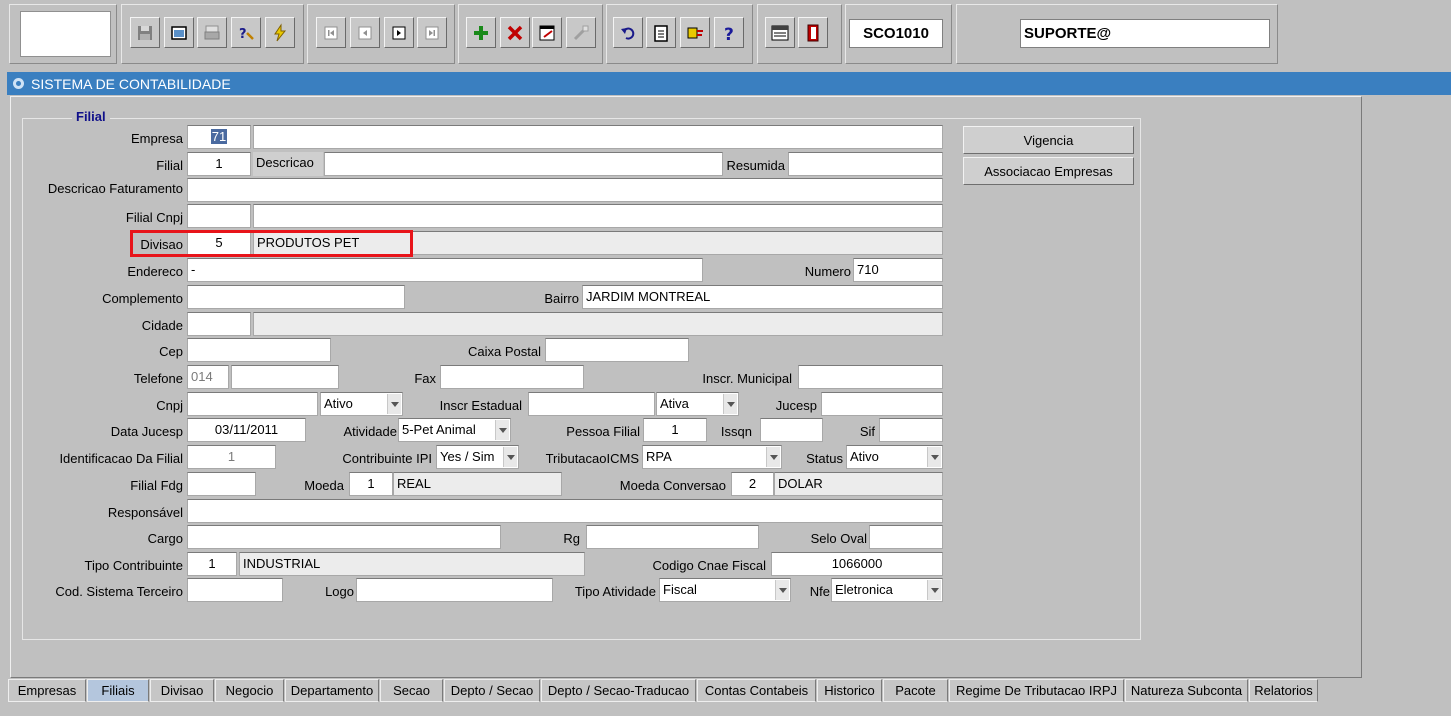 This screenshot has height=716, width=1451. What do you see at coordinates (617, 350) in the screenshot?
I see `caixa-postal-field` at bounding box center [617, 350].